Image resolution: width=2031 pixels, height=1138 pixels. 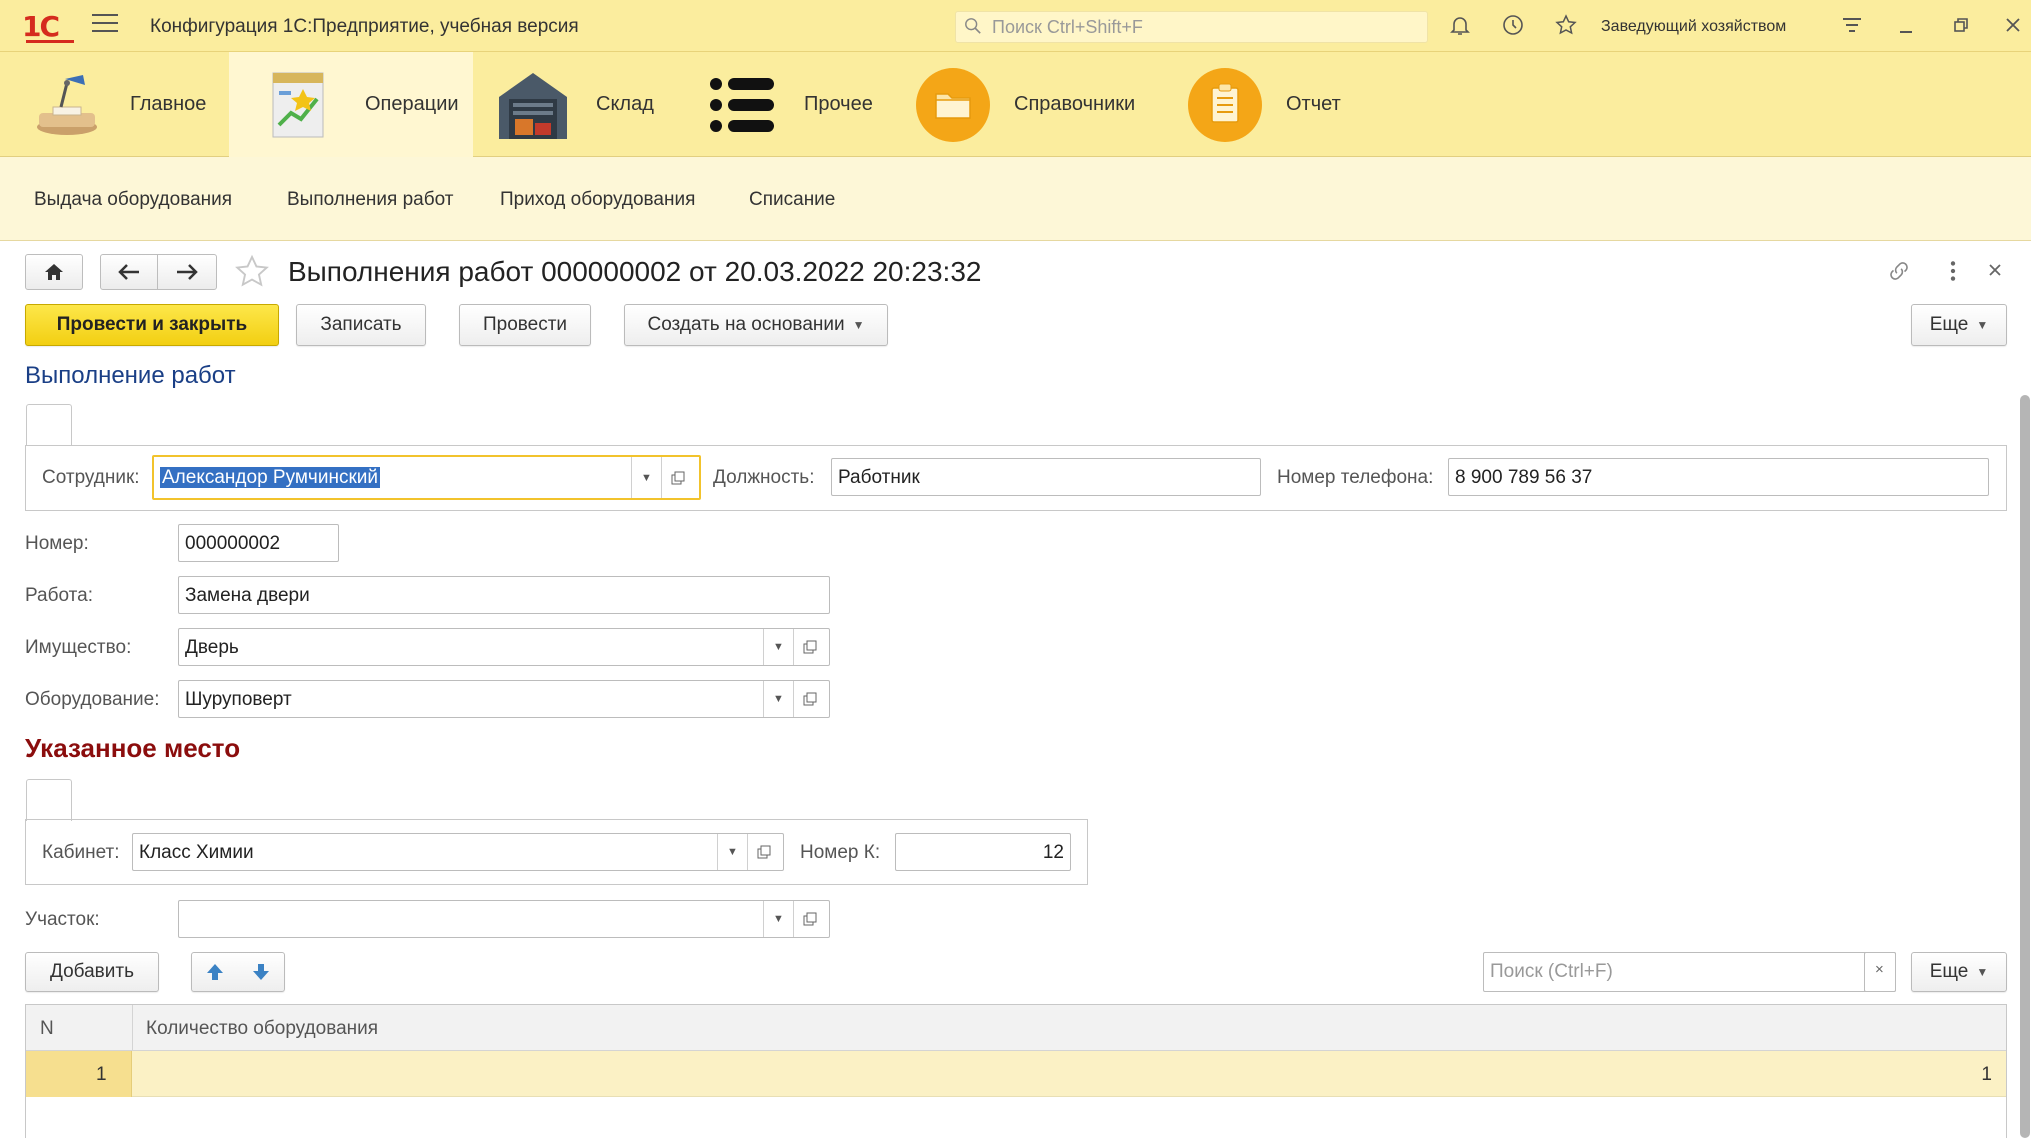 What do you see at coordinates (129, 272) in the screenshot?
I see `back-button` at bounding box center [129, 272].